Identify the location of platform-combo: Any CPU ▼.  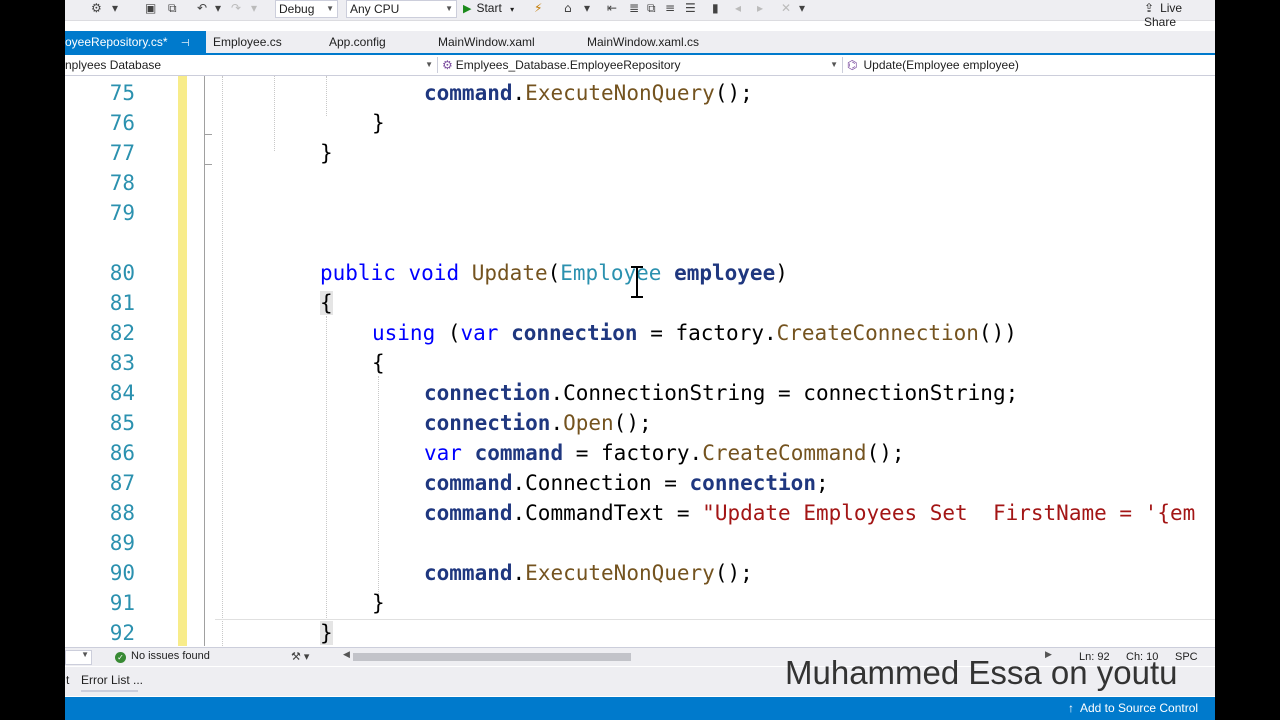
(401, 9).